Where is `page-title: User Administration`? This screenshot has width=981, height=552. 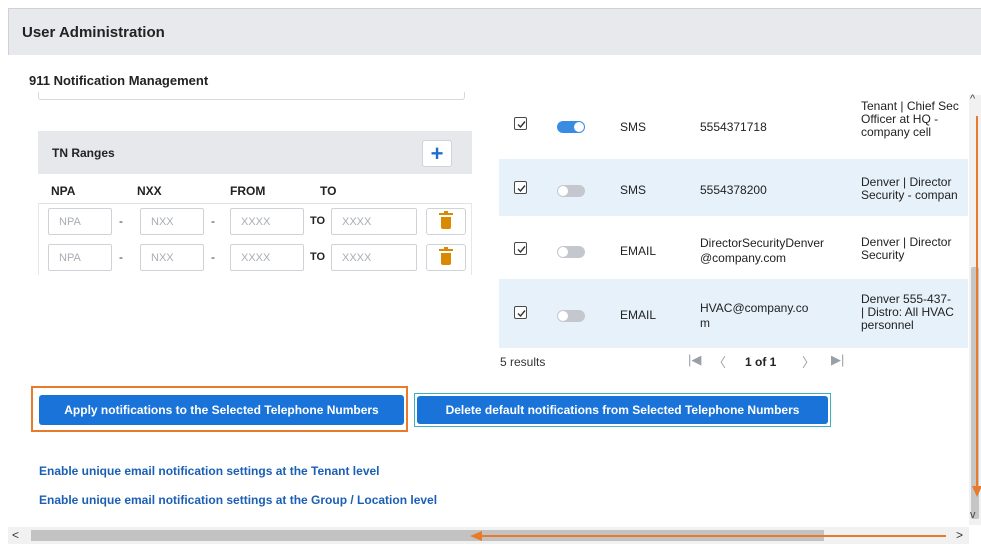
page-title: User Administration is located at coordinates (93, 32).